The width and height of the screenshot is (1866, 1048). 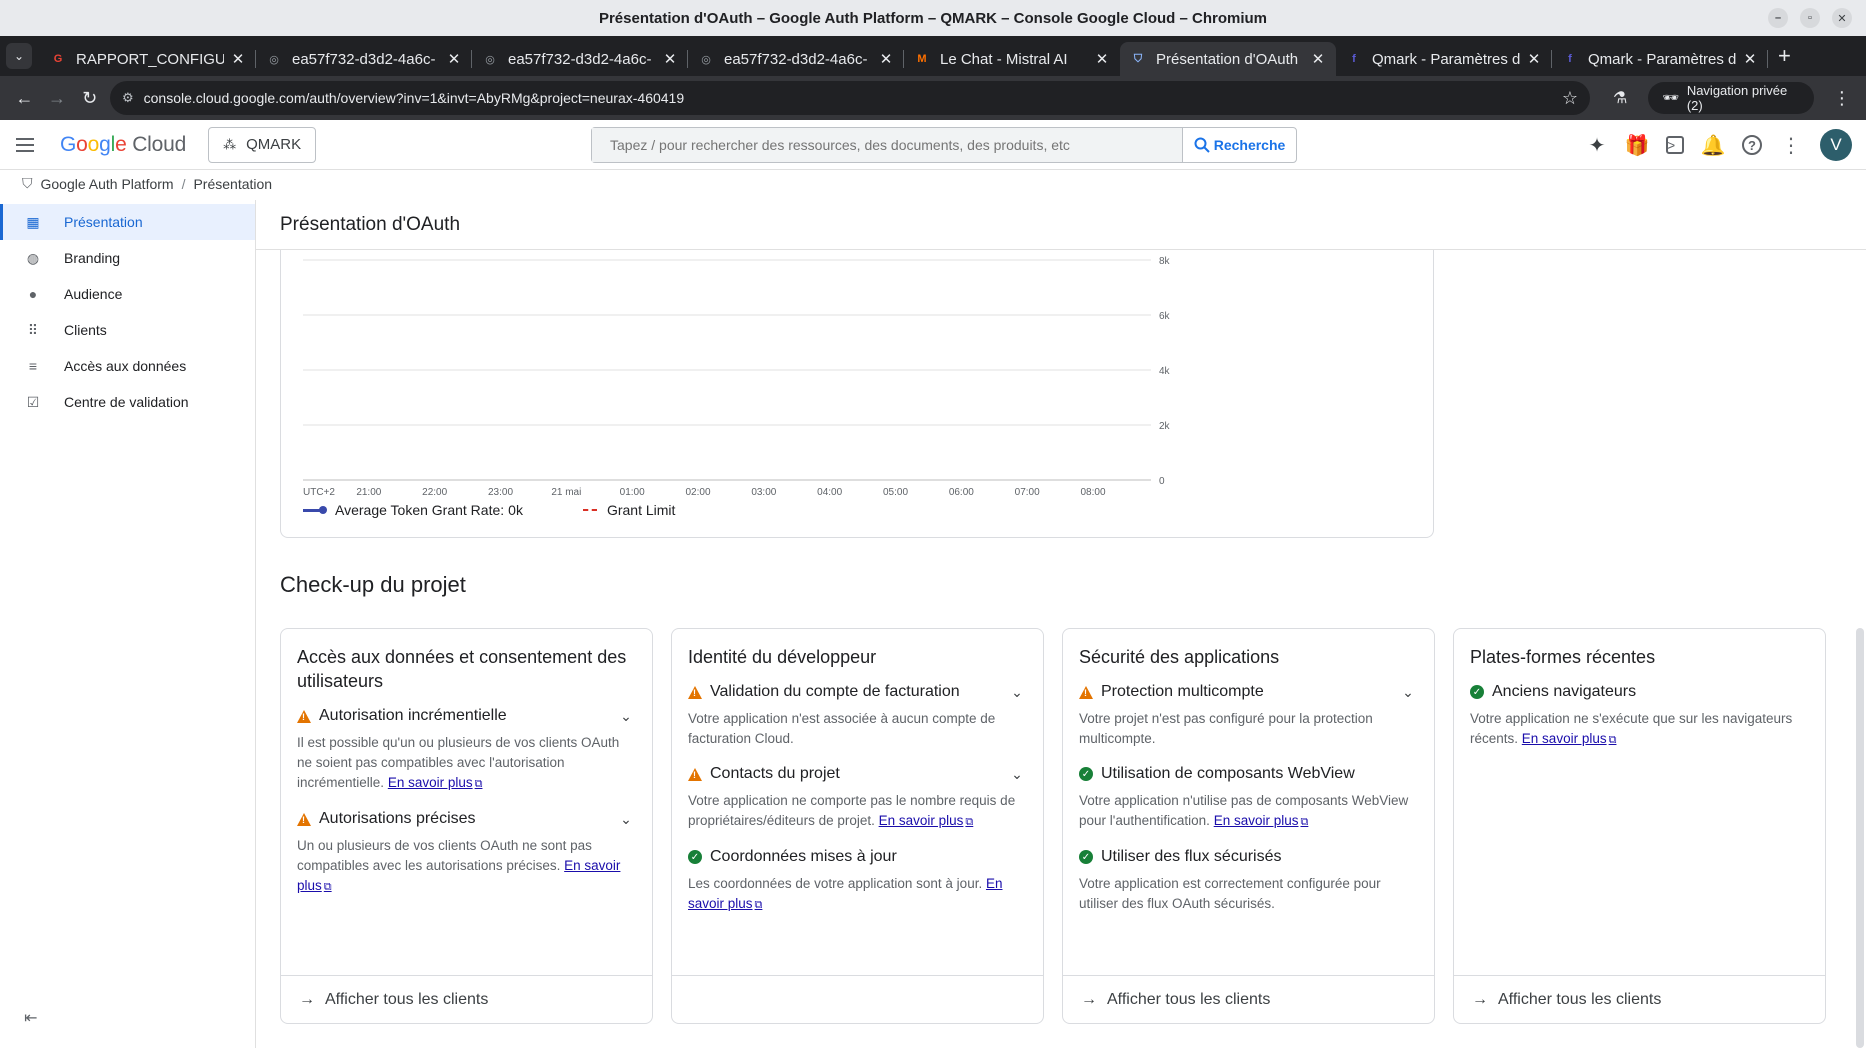 What do you see at coordinates (1791, 145) in the screenshot?
I see `more-options-icon: ⋮` at bounding box center [1791, 145].